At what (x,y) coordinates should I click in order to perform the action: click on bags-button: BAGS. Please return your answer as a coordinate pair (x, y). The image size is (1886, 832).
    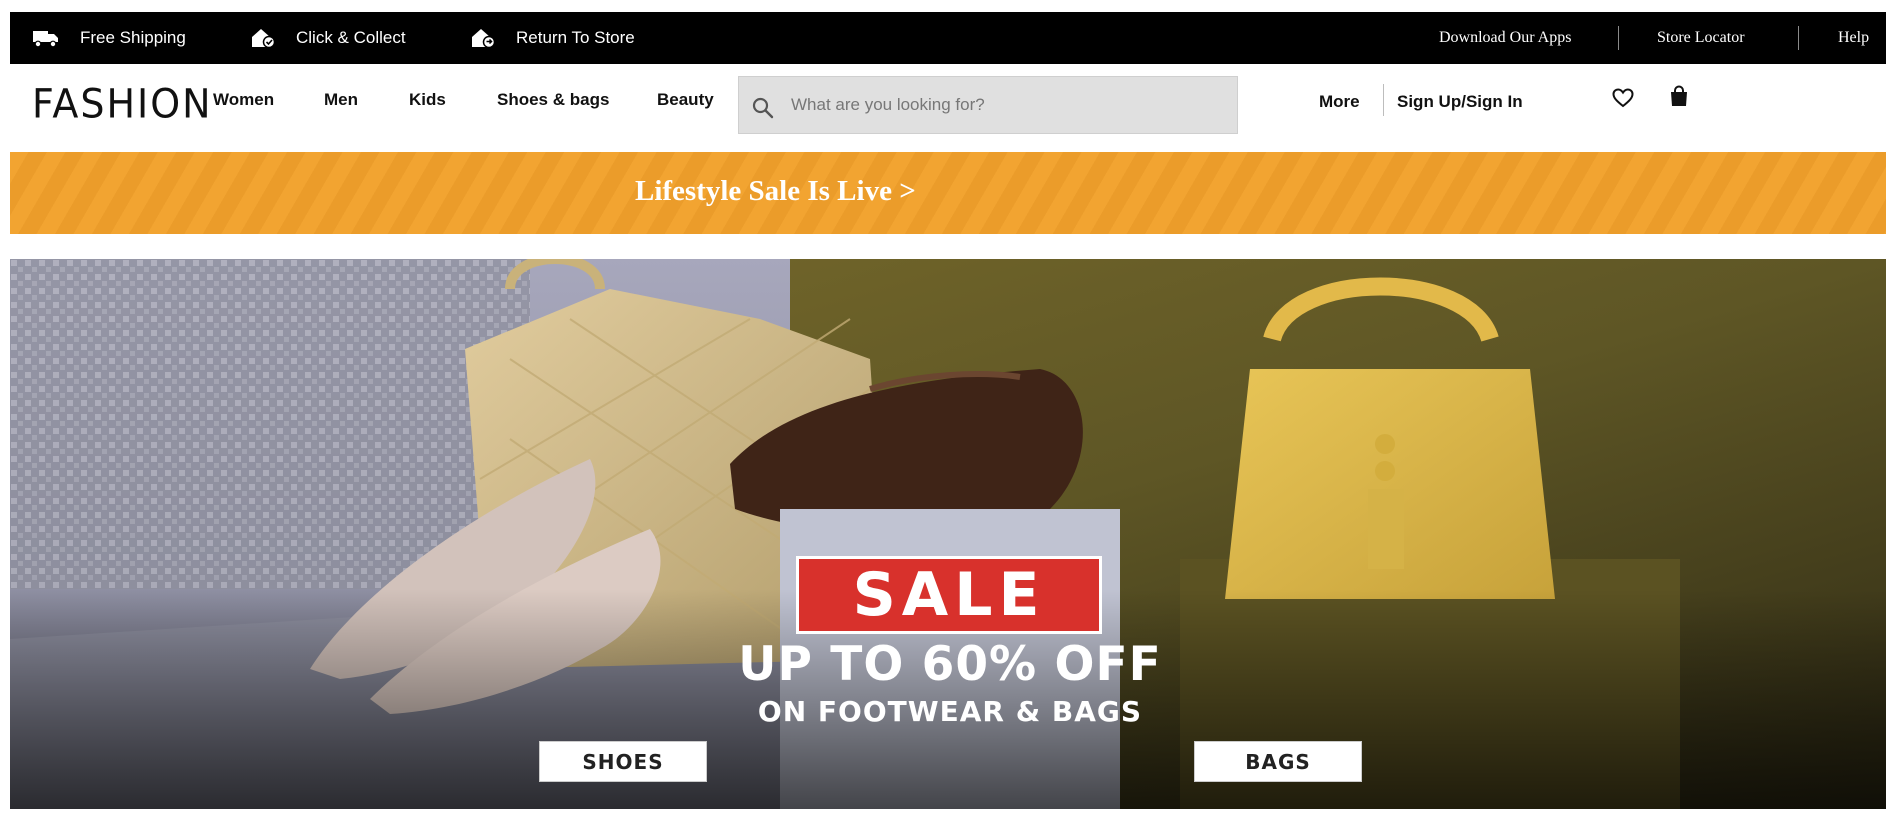
    Looking at the image, I should click on (1278, 761).